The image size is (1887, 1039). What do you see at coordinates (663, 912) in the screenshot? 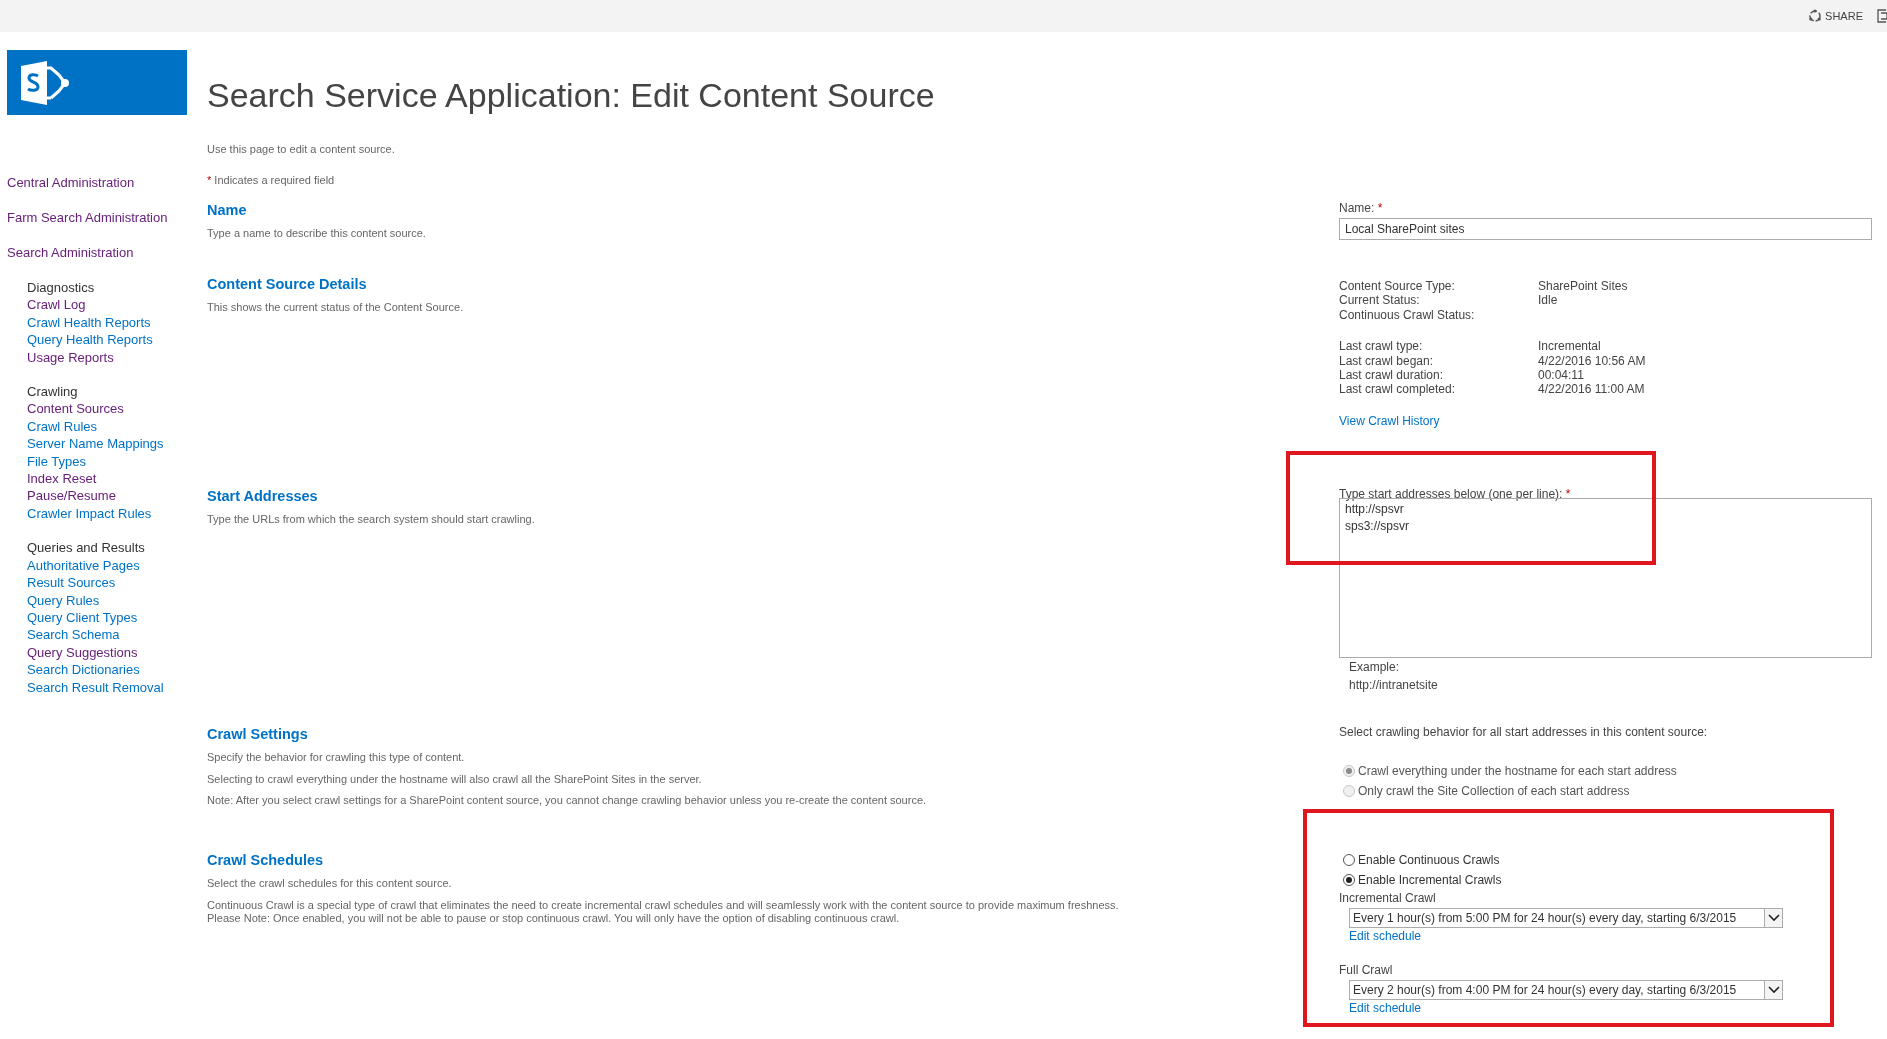
I see `section-description: Continuous Crawl is a special type of crawl that eliminates the need to create incremental crawl schedules and will seamlessly work with the content source to provide maximum freshness. Please Note: Once enabled, you will not be able to pause or stop continuous crawl. You will only have the option of disabling continuous crawl.` at bounding box center [663, 912].